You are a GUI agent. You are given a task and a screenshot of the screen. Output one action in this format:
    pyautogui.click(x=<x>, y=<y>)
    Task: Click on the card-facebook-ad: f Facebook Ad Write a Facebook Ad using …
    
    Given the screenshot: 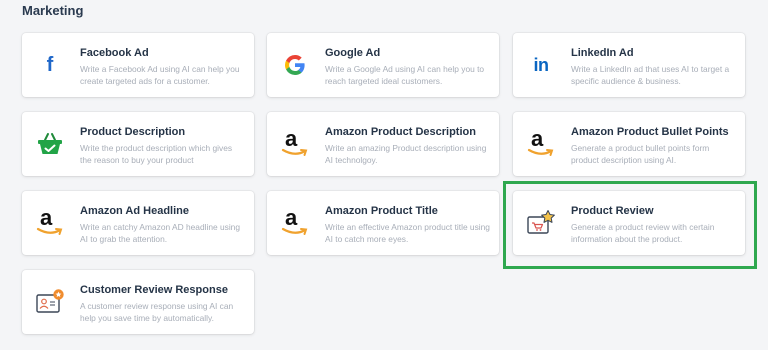 What is the action you would take?
    pyautogui.click(x=138, y=65)
    